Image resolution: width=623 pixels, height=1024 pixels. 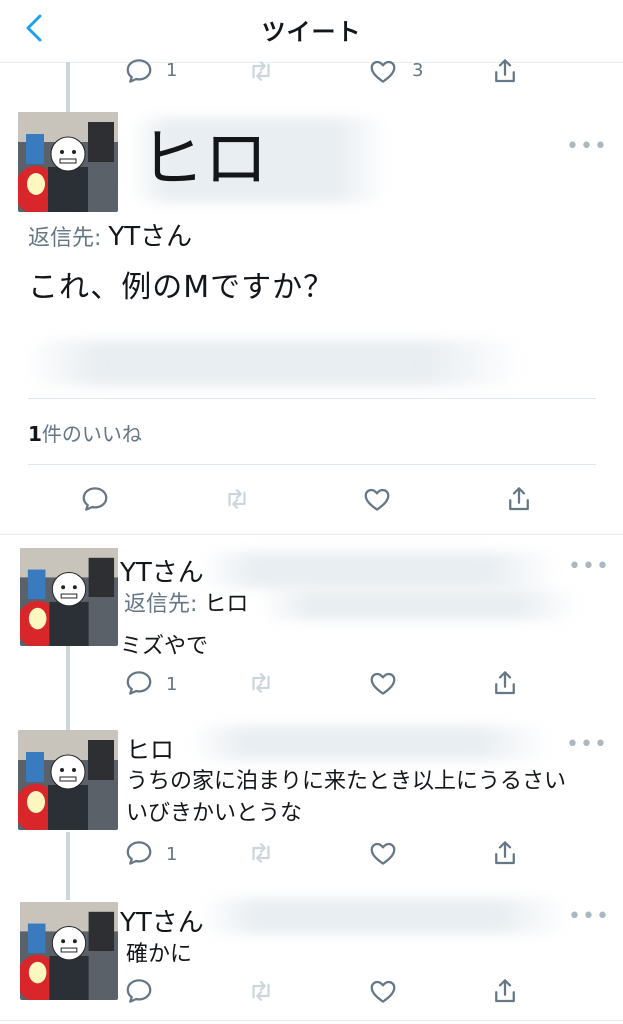 I want to click on tweet-text: これ、例のMですか？, so click(x=181, y=287).